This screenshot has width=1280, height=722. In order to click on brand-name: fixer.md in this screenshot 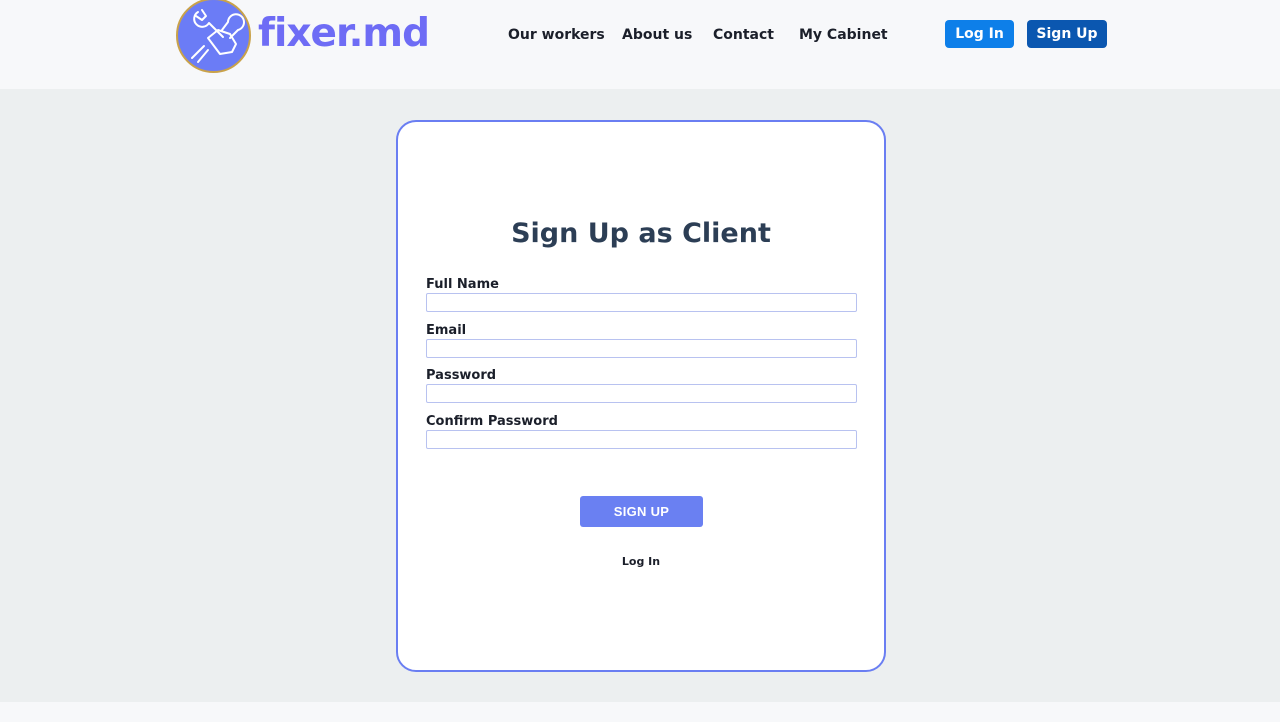, I will do `click(344, 34)`.